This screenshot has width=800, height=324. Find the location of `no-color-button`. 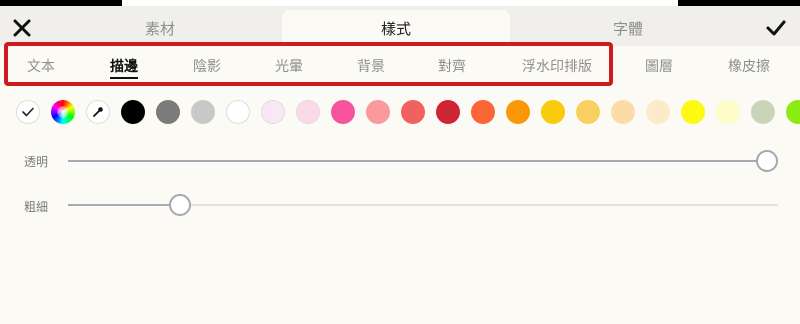

no-color-button is located at coordinates (28, 112).